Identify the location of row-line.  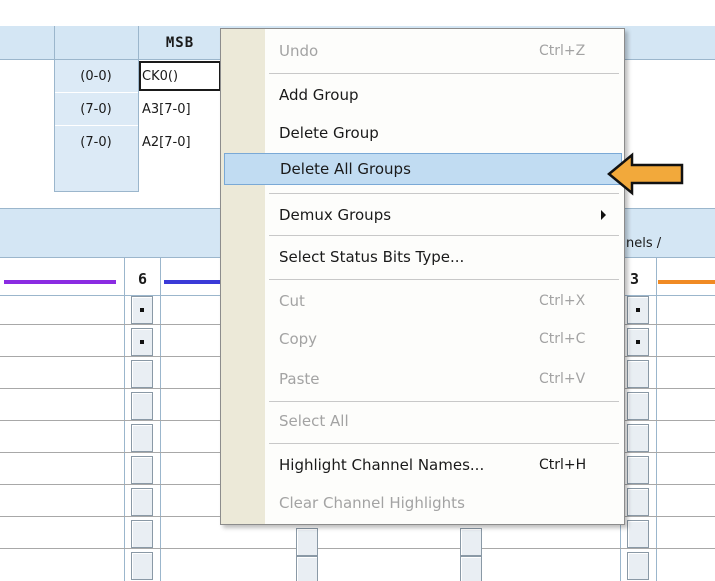
(357, 548).